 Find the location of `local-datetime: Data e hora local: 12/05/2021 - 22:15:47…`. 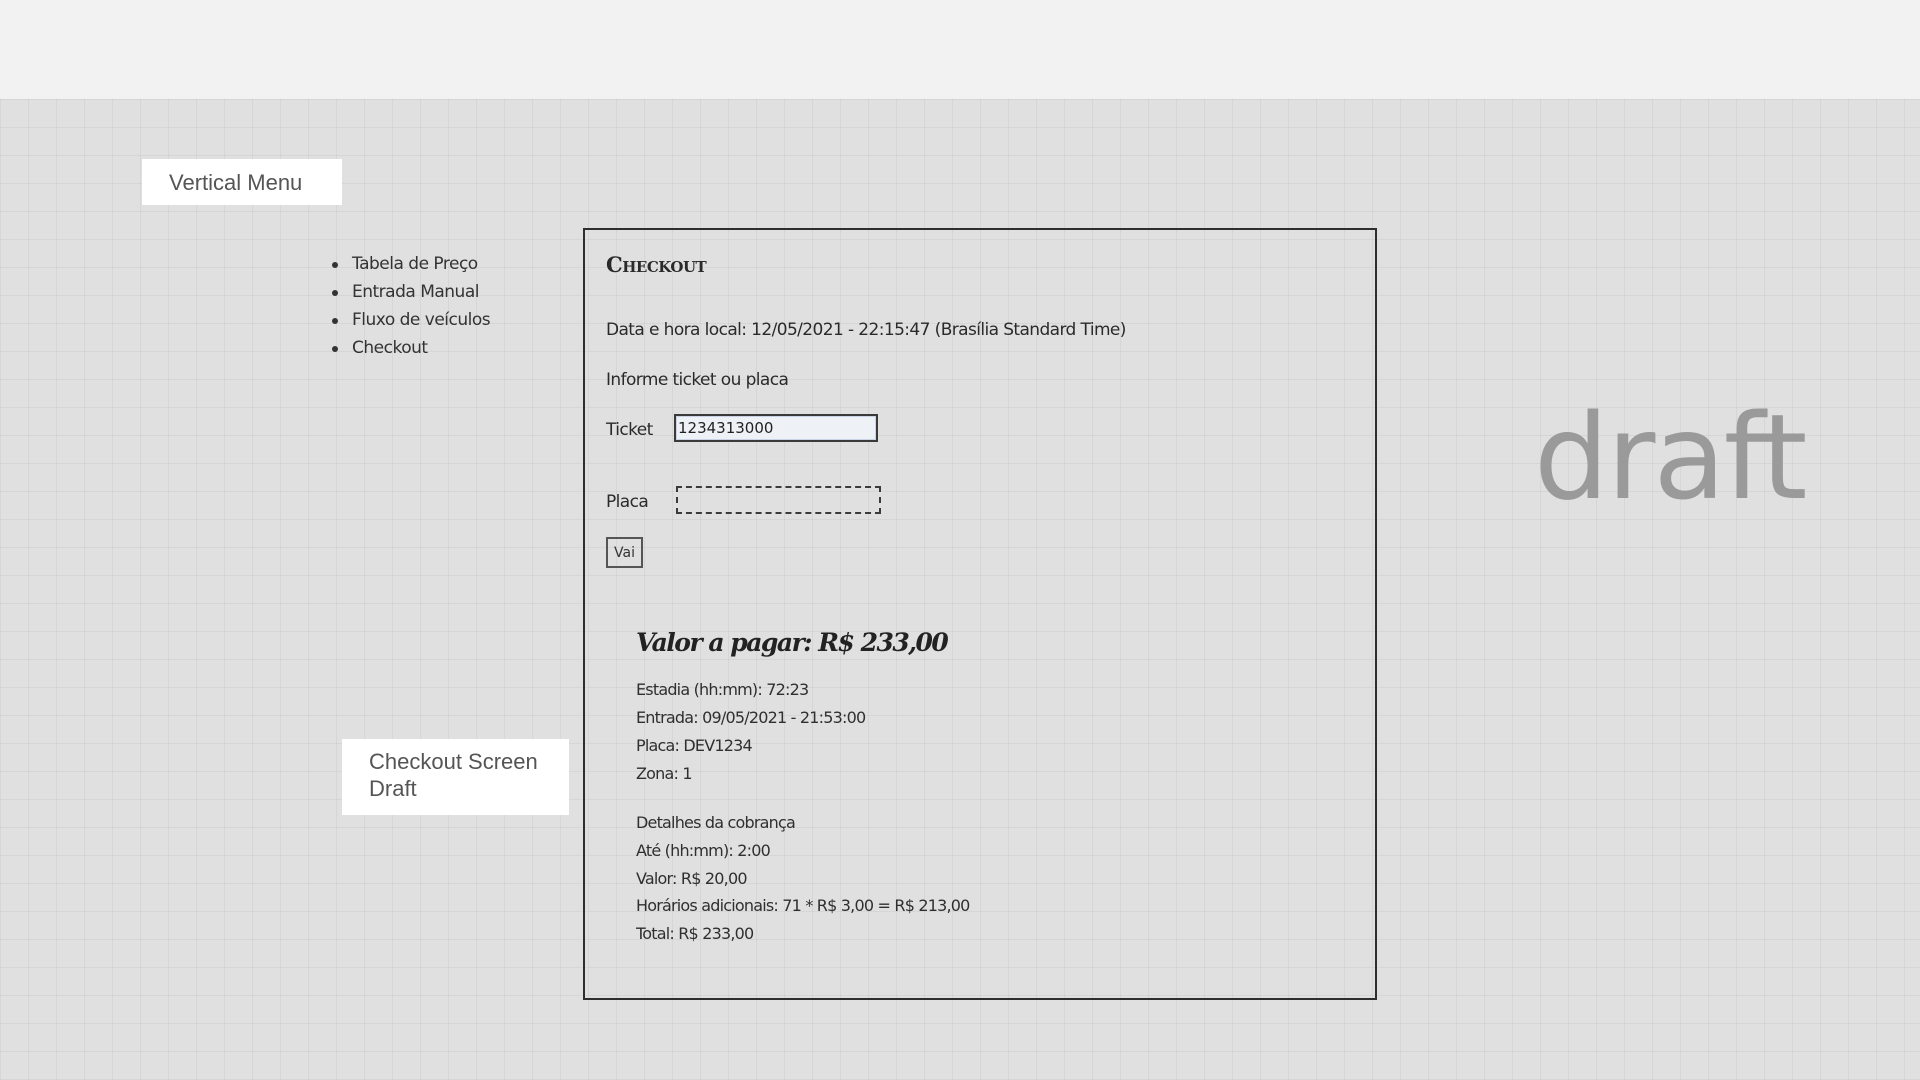

local-datetime: Data e hora local: 12/05/2021 - 22:15:47… is located at coordinates (866, 330).